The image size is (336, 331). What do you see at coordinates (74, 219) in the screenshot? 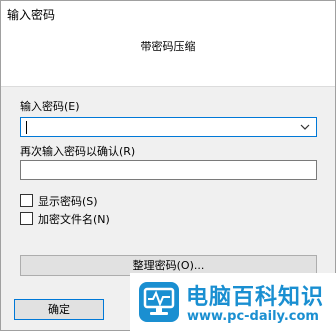
I see `encrypt-filenames-label: 加密文件名(N)` at bounding box center [74, 219].